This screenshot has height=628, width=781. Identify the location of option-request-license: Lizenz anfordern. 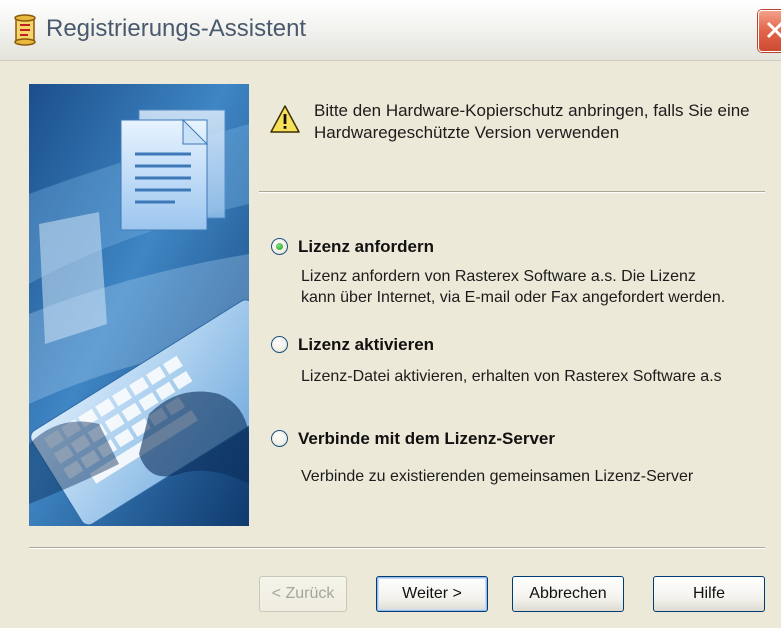
(401, 247).